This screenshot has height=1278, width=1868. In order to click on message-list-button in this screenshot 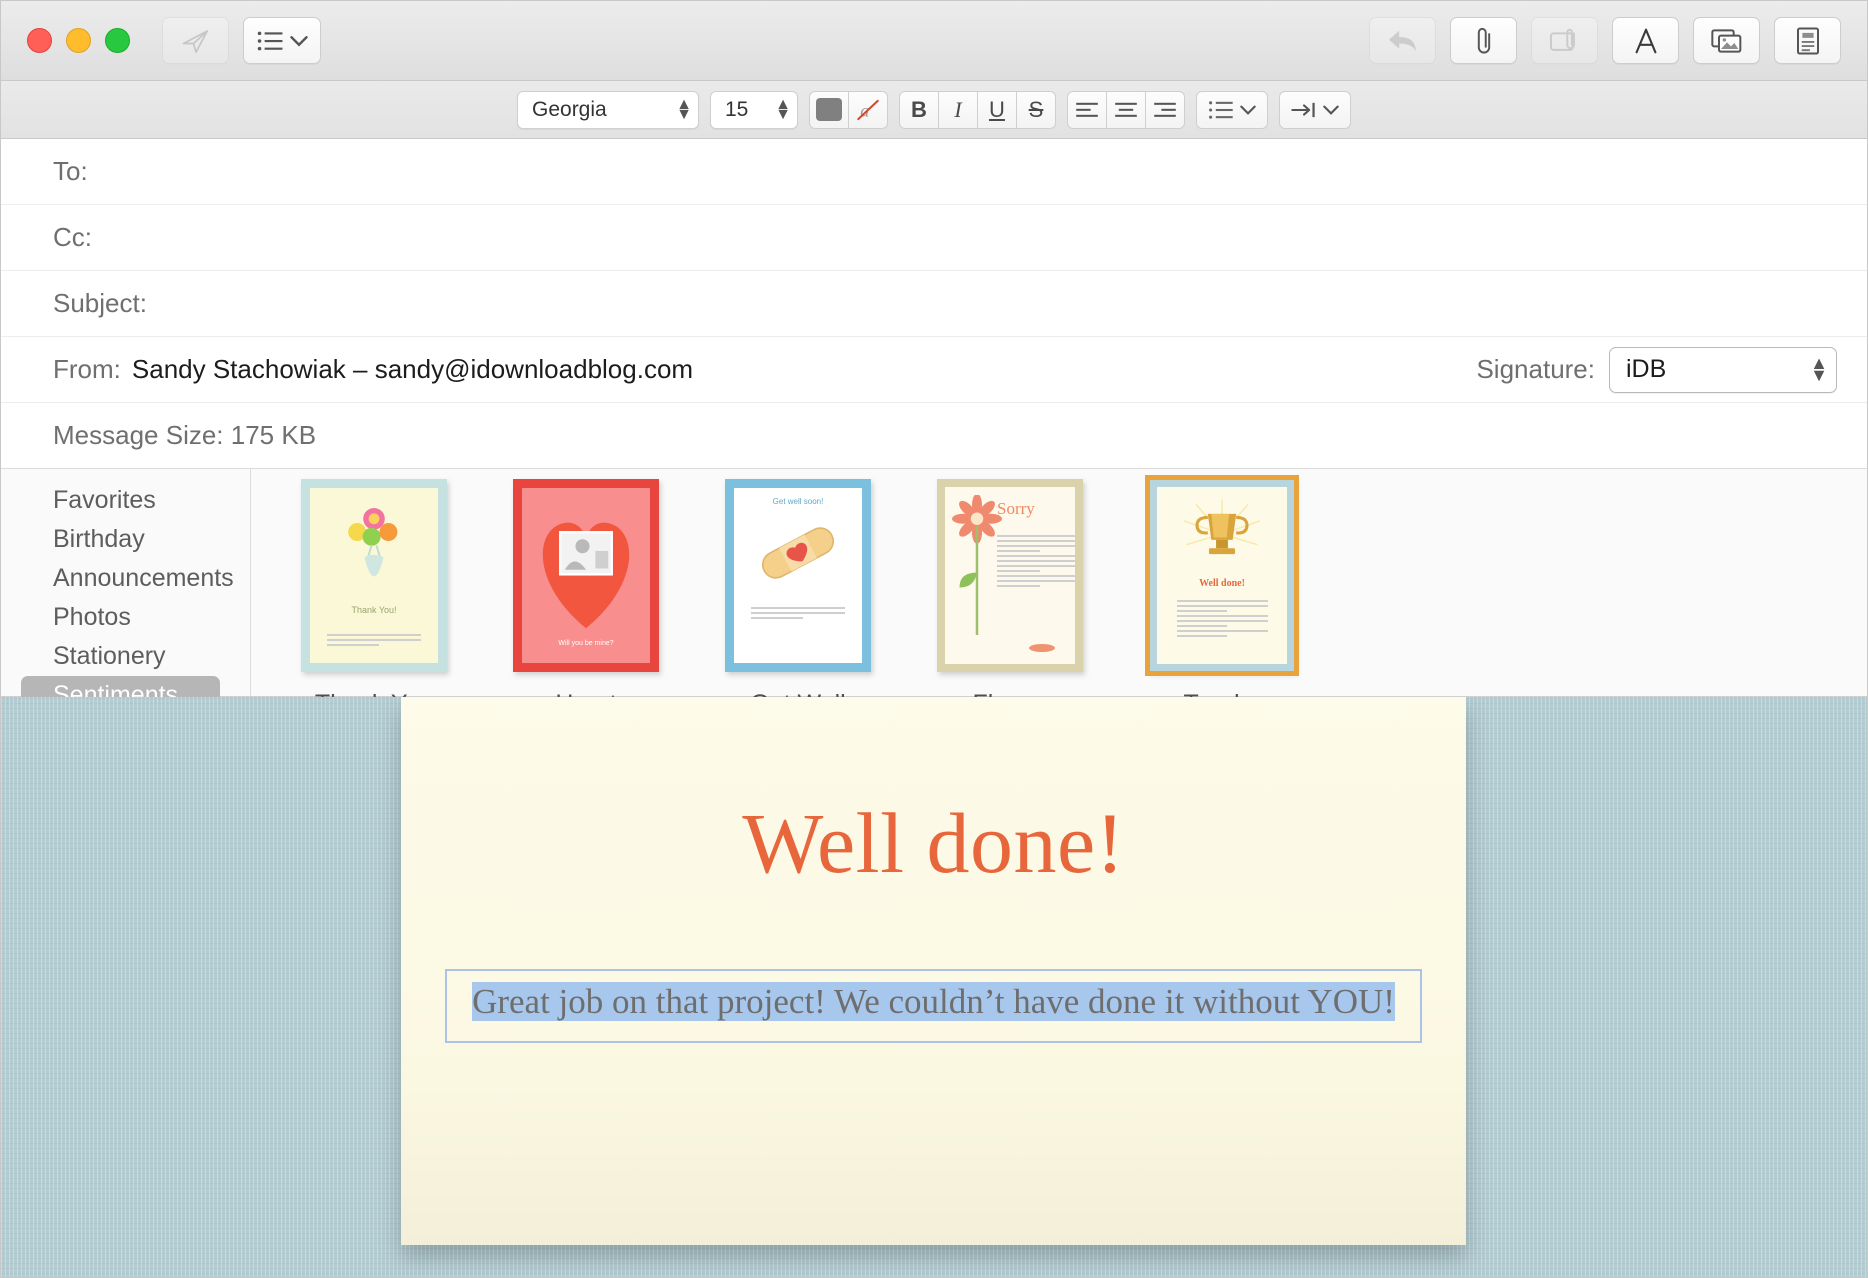, I will do `click(282, 40)`.